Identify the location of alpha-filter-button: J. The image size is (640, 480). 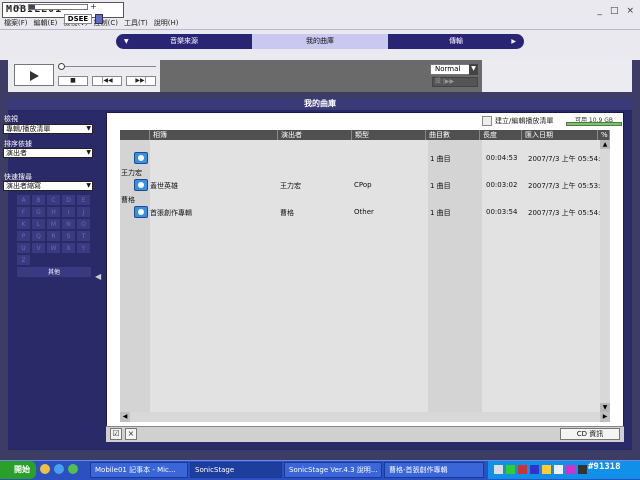
(83, 212).